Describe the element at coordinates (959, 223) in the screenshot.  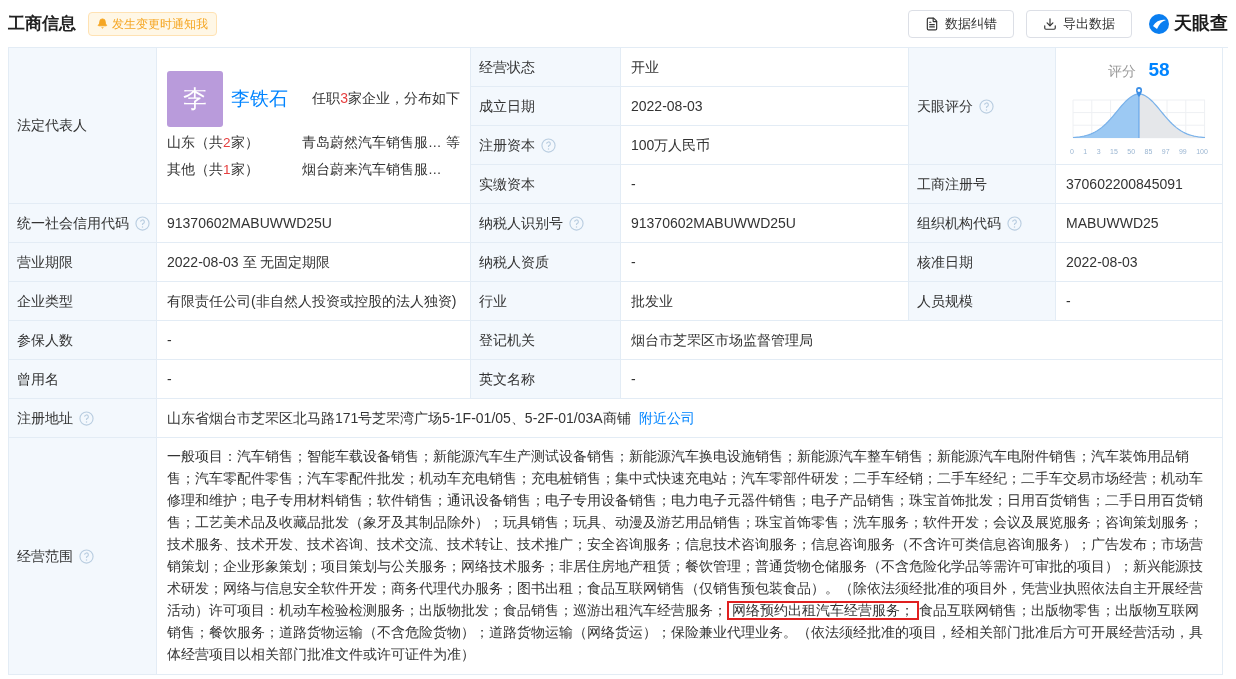
I see `field-label: 组织机构代码` at that location.